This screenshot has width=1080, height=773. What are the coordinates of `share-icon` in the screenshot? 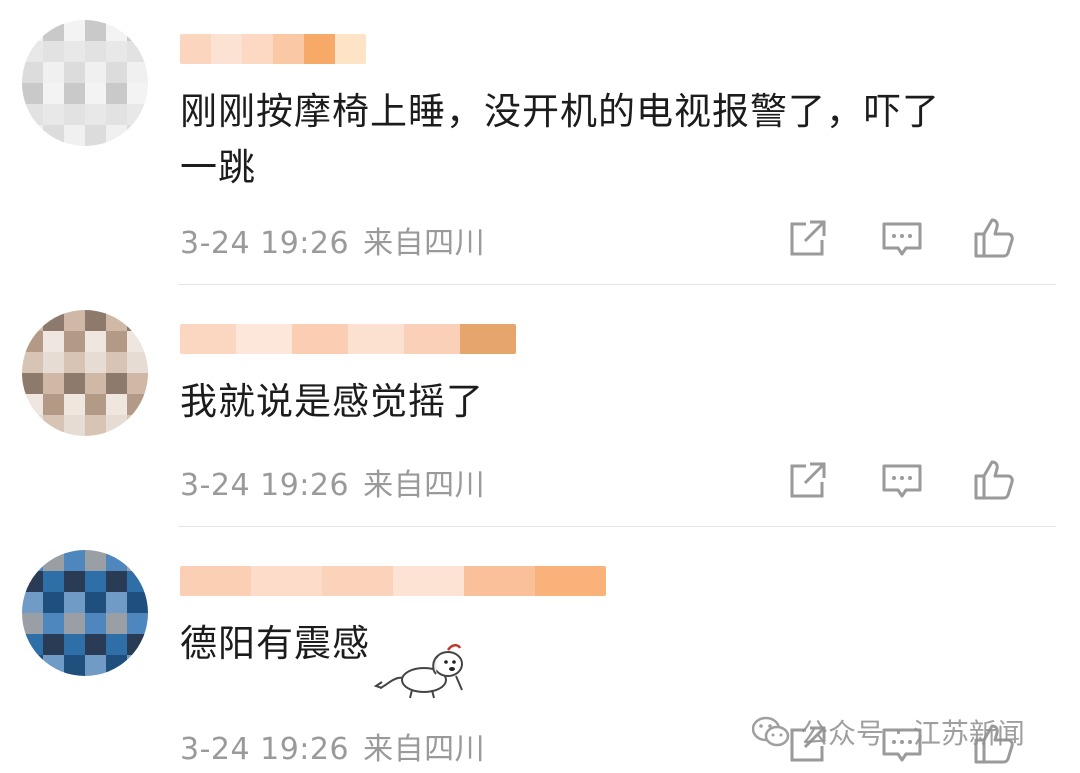 It's located at (808, 238).